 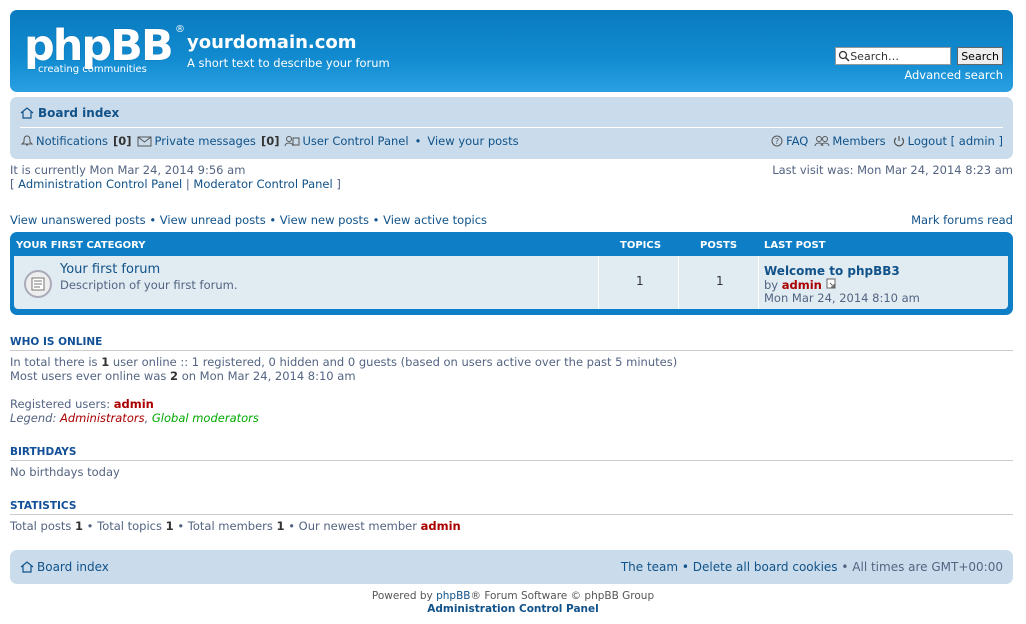 What do you see at coordinates (81, 245) in the screenshot?
I see `category-name: YOUR FIRST CATEGORY` at bounding box center [81, 245].